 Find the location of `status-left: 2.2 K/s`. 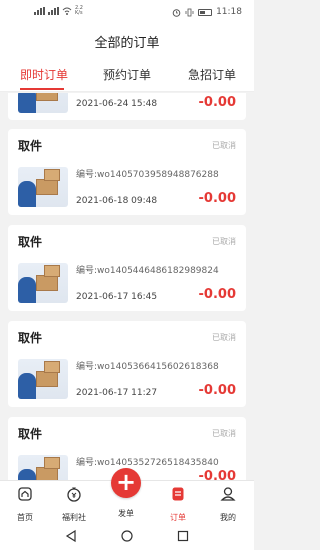

status-left: 2.2 K/s is located at coordinates (58, 11).